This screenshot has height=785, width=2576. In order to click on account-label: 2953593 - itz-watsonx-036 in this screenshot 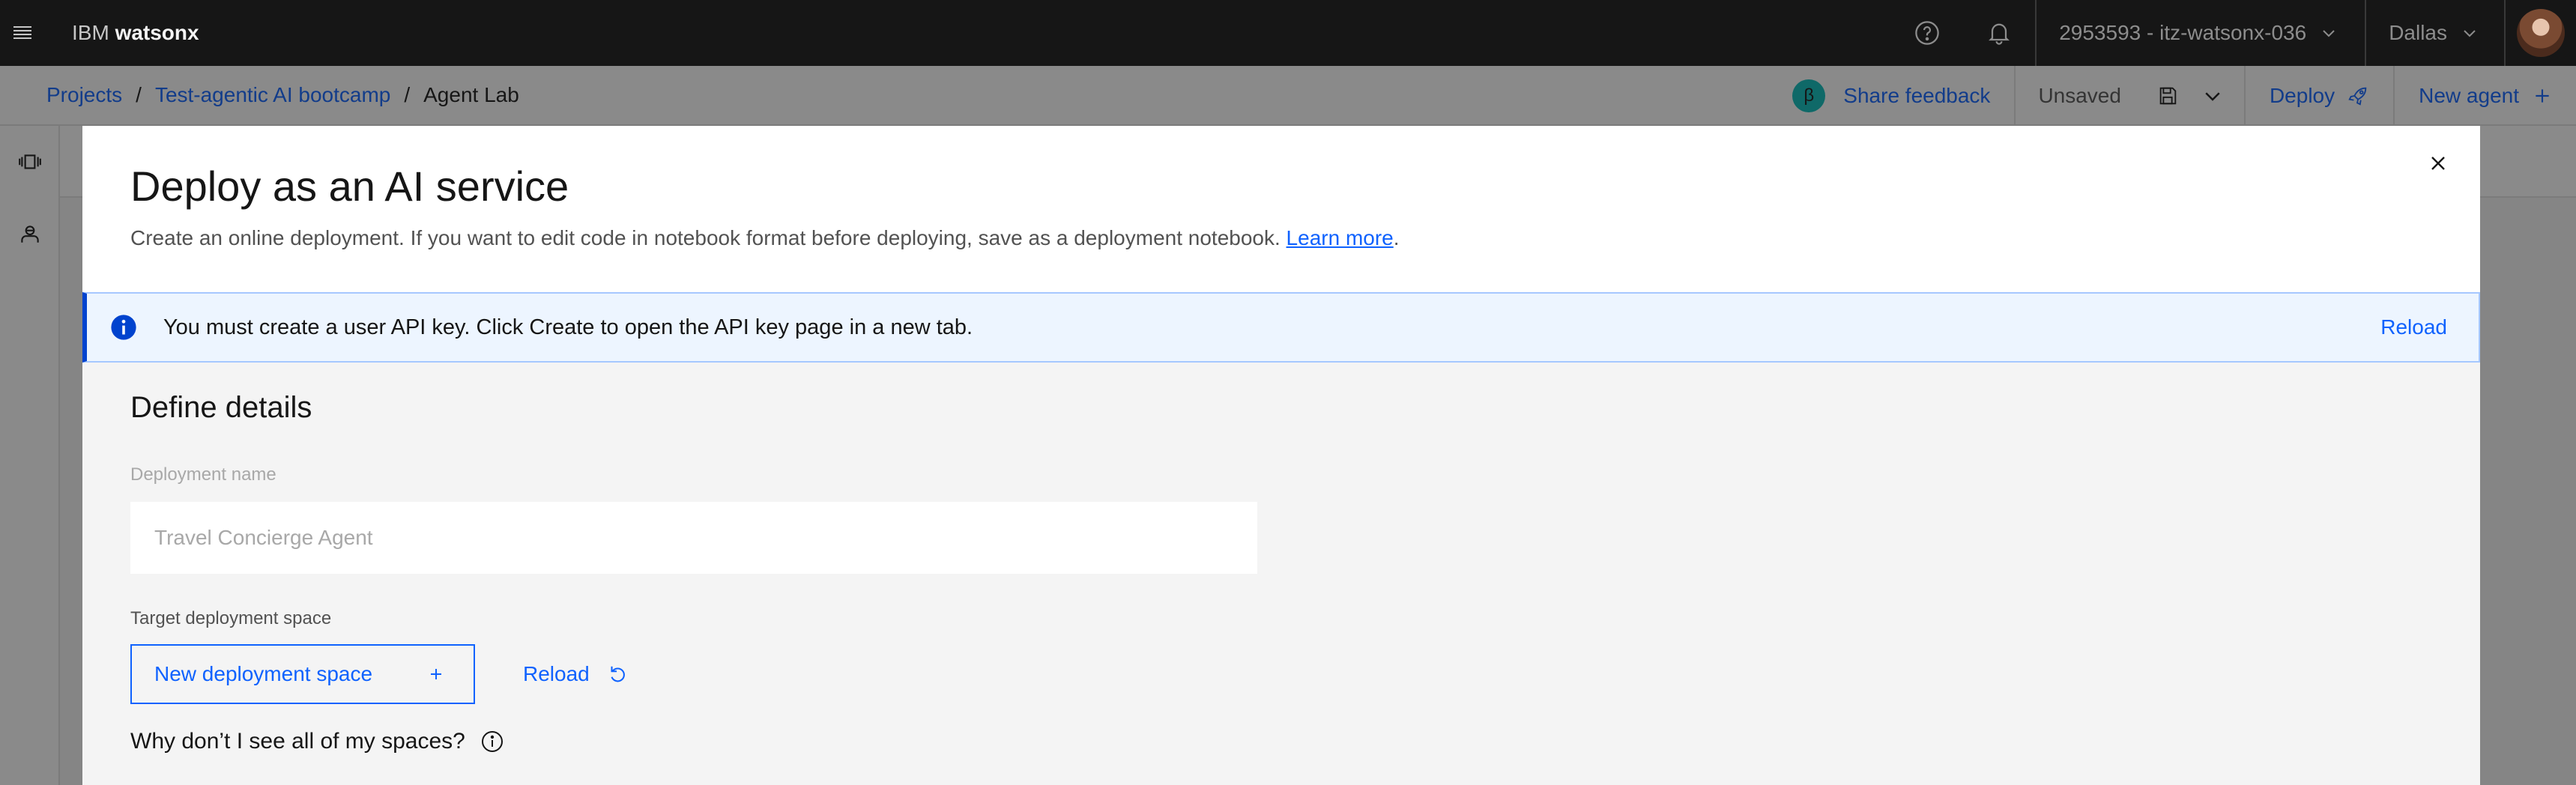, I will do `click(2183, 32)`.